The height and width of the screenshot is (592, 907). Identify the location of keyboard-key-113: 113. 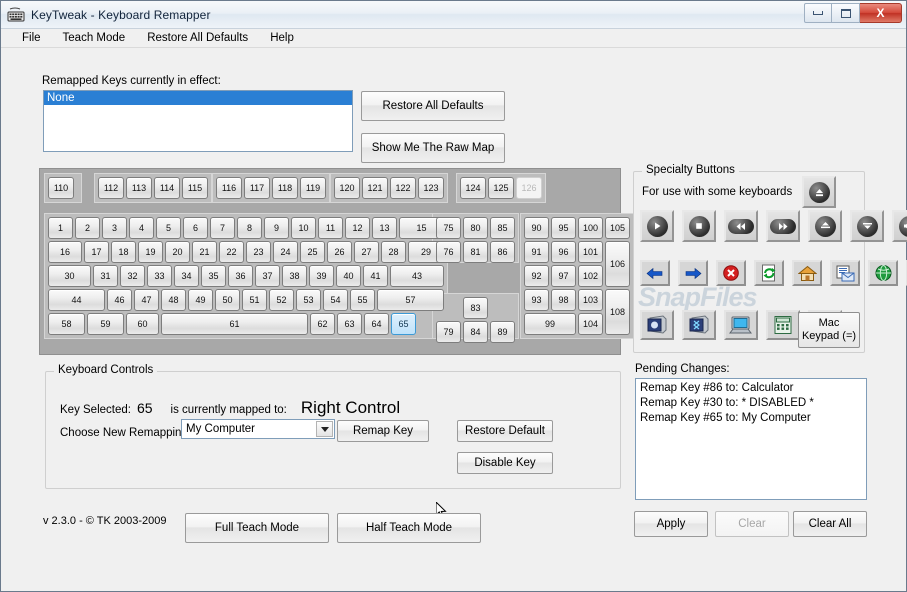
(139, 188).